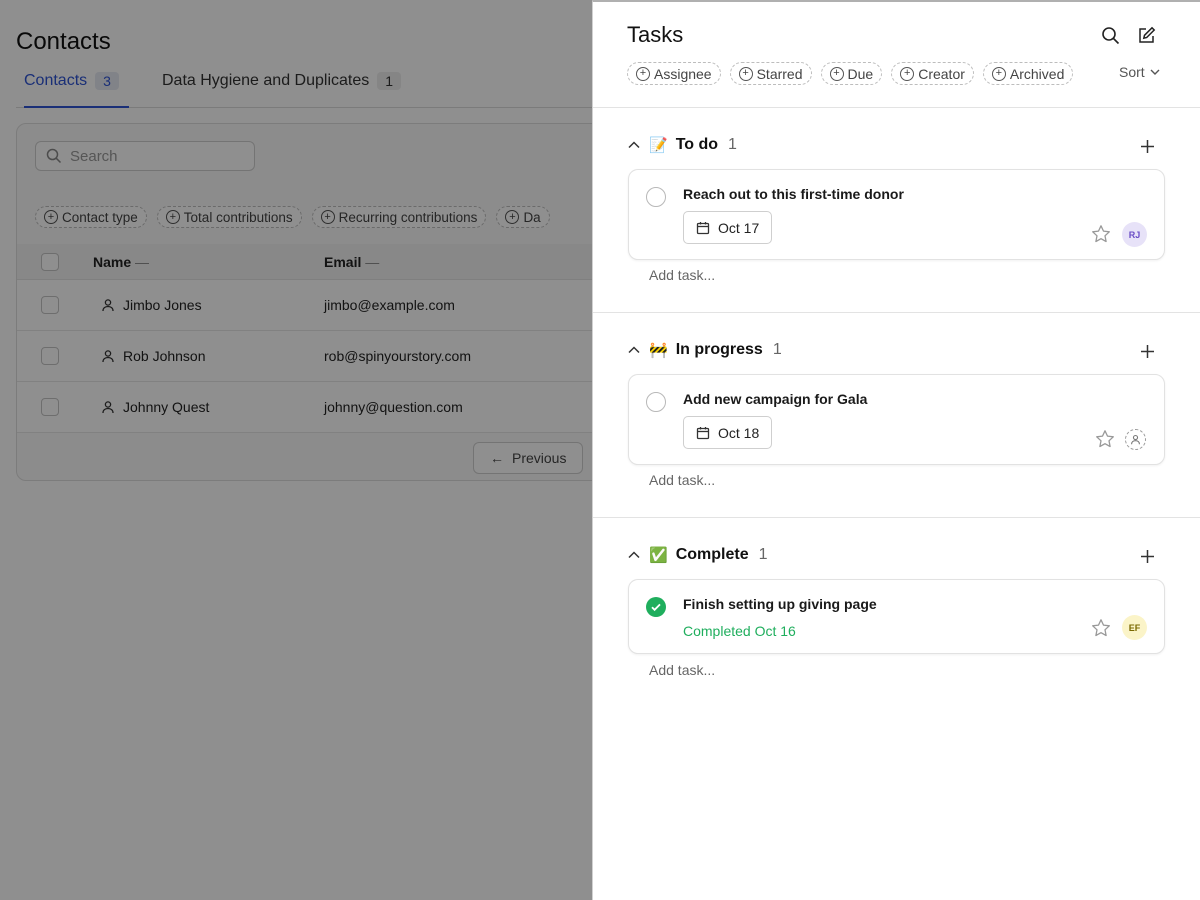 The height and width of the screenshot is (900, 1200). I want to click on due-date-text: Oct 17, so click(739, 227).